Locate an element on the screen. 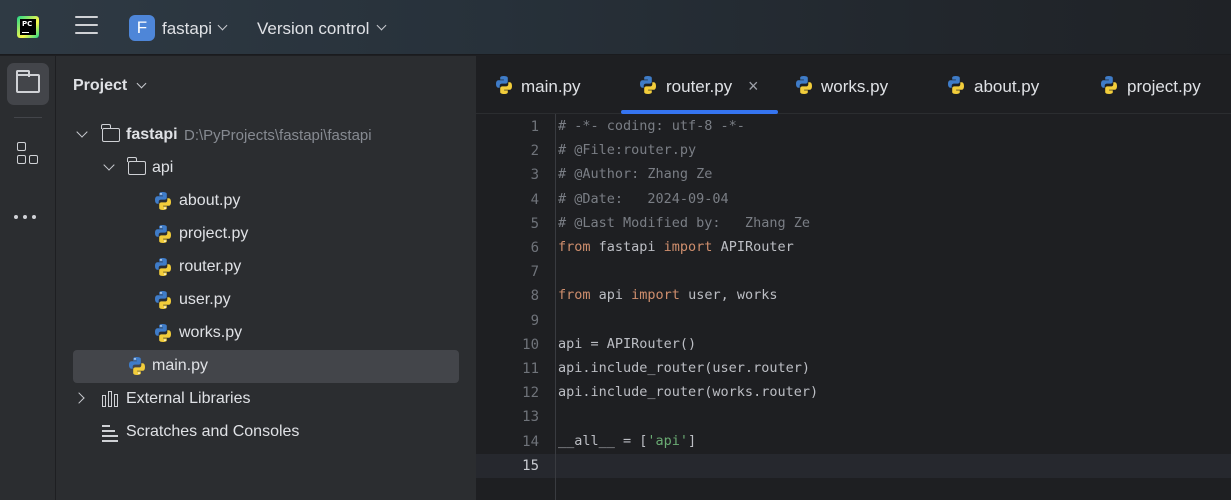 This screenshot has height=500, width=1231. code-line-8: from api import user, works is located at coordinates (667, 295).